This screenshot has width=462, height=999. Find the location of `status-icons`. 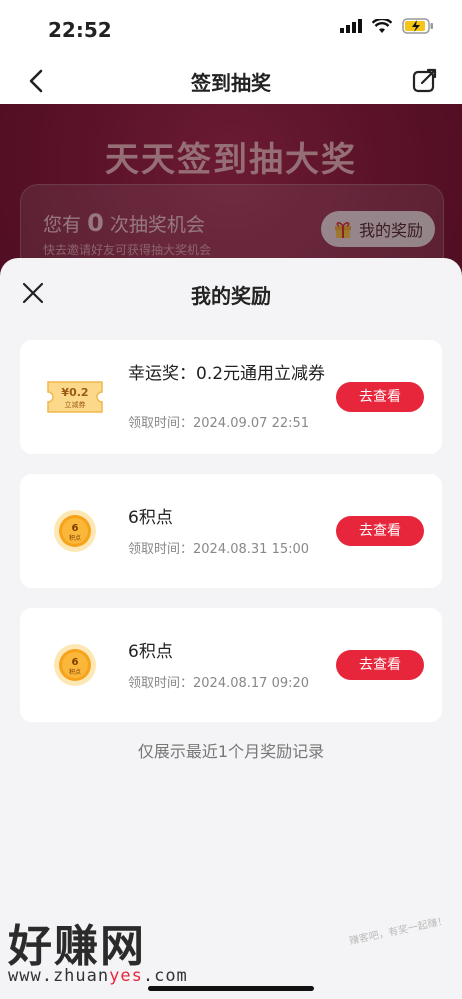

status-icons is located at coordinates (387, 26).